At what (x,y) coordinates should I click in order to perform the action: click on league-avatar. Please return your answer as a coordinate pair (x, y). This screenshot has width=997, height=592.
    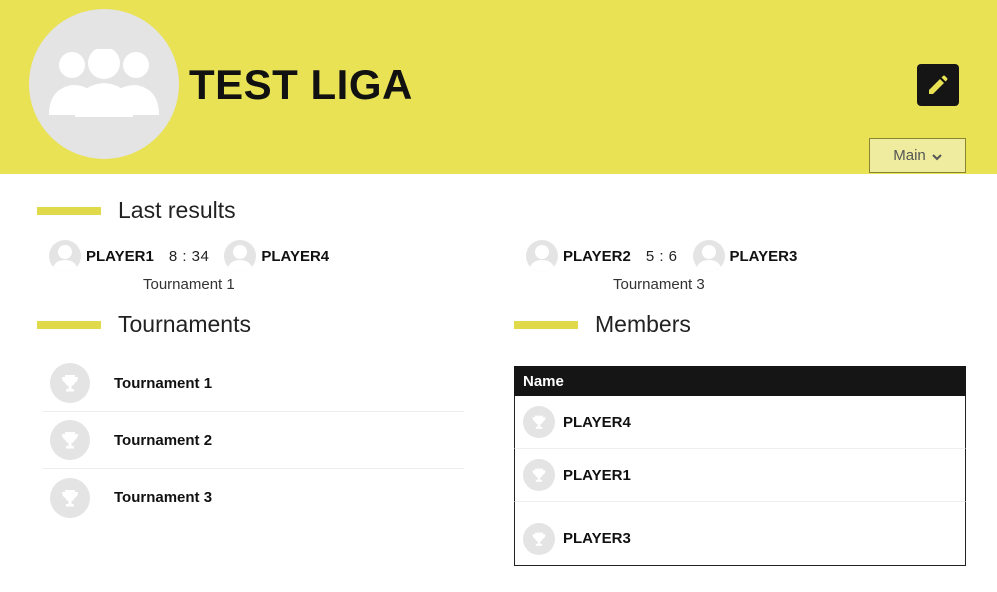
    Looking at the image, I should click on (104, 84).